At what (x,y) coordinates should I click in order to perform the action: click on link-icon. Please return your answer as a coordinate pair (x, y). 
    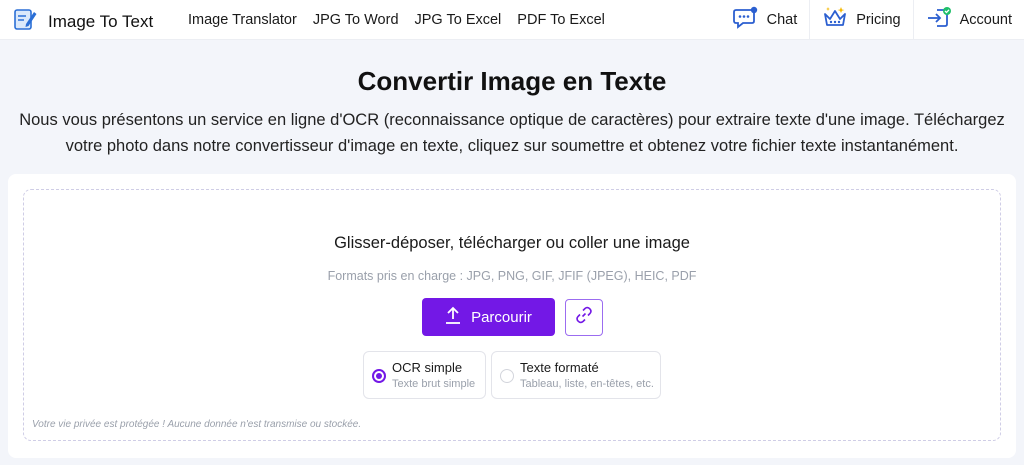
    Looking at the image, I should click on (584, 317).